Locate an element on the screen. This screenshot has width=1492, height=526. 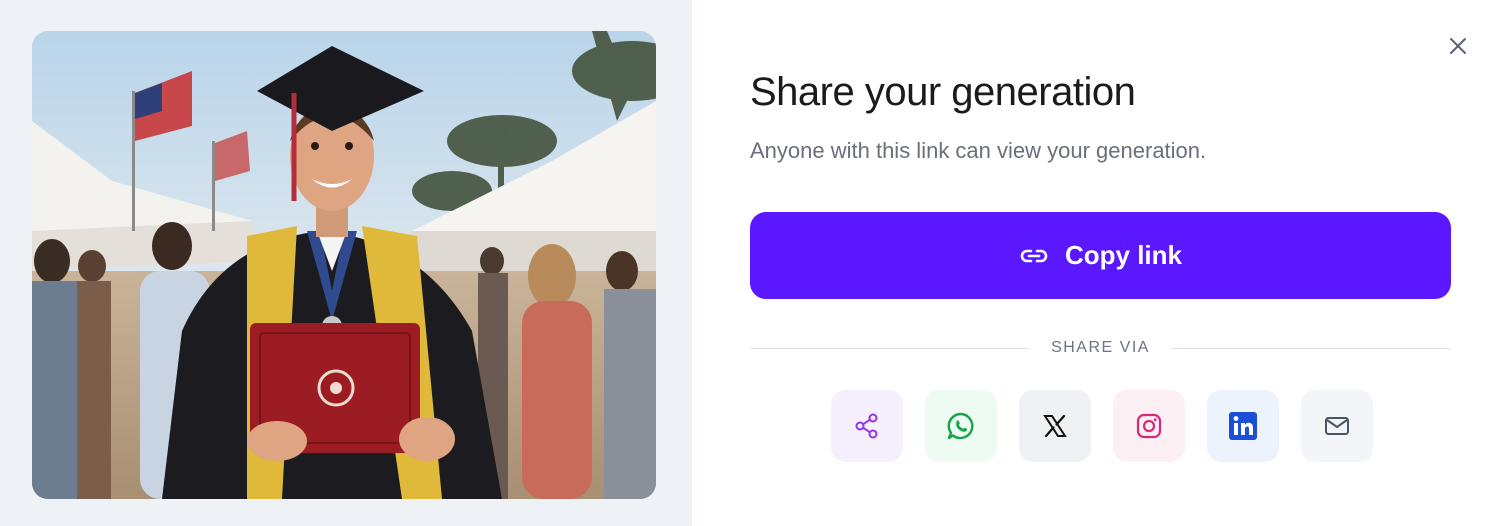
link-icon is located at coordinates (1034, 255).